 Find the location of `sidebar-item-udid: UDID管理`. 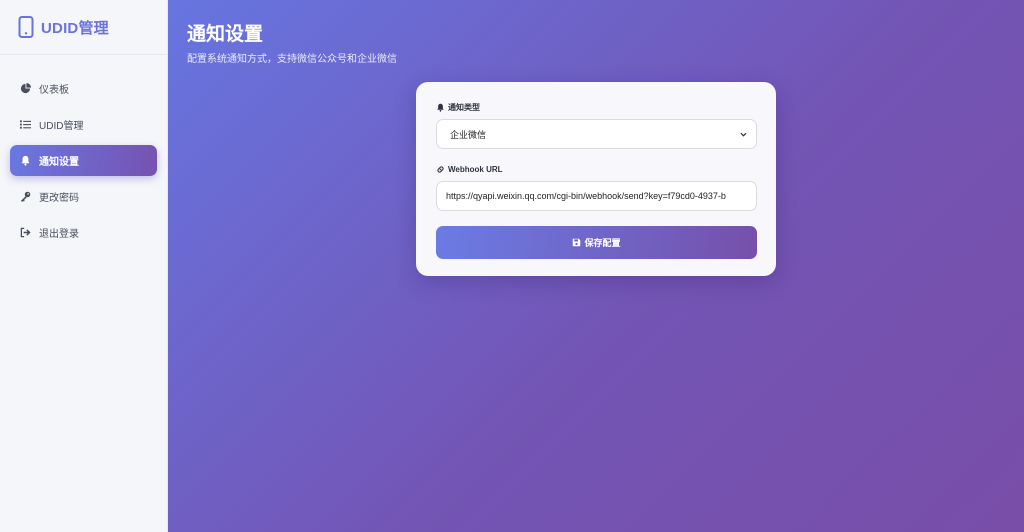

sidebar-item-udid: UDID管理 is located at coordinates (83, 124).